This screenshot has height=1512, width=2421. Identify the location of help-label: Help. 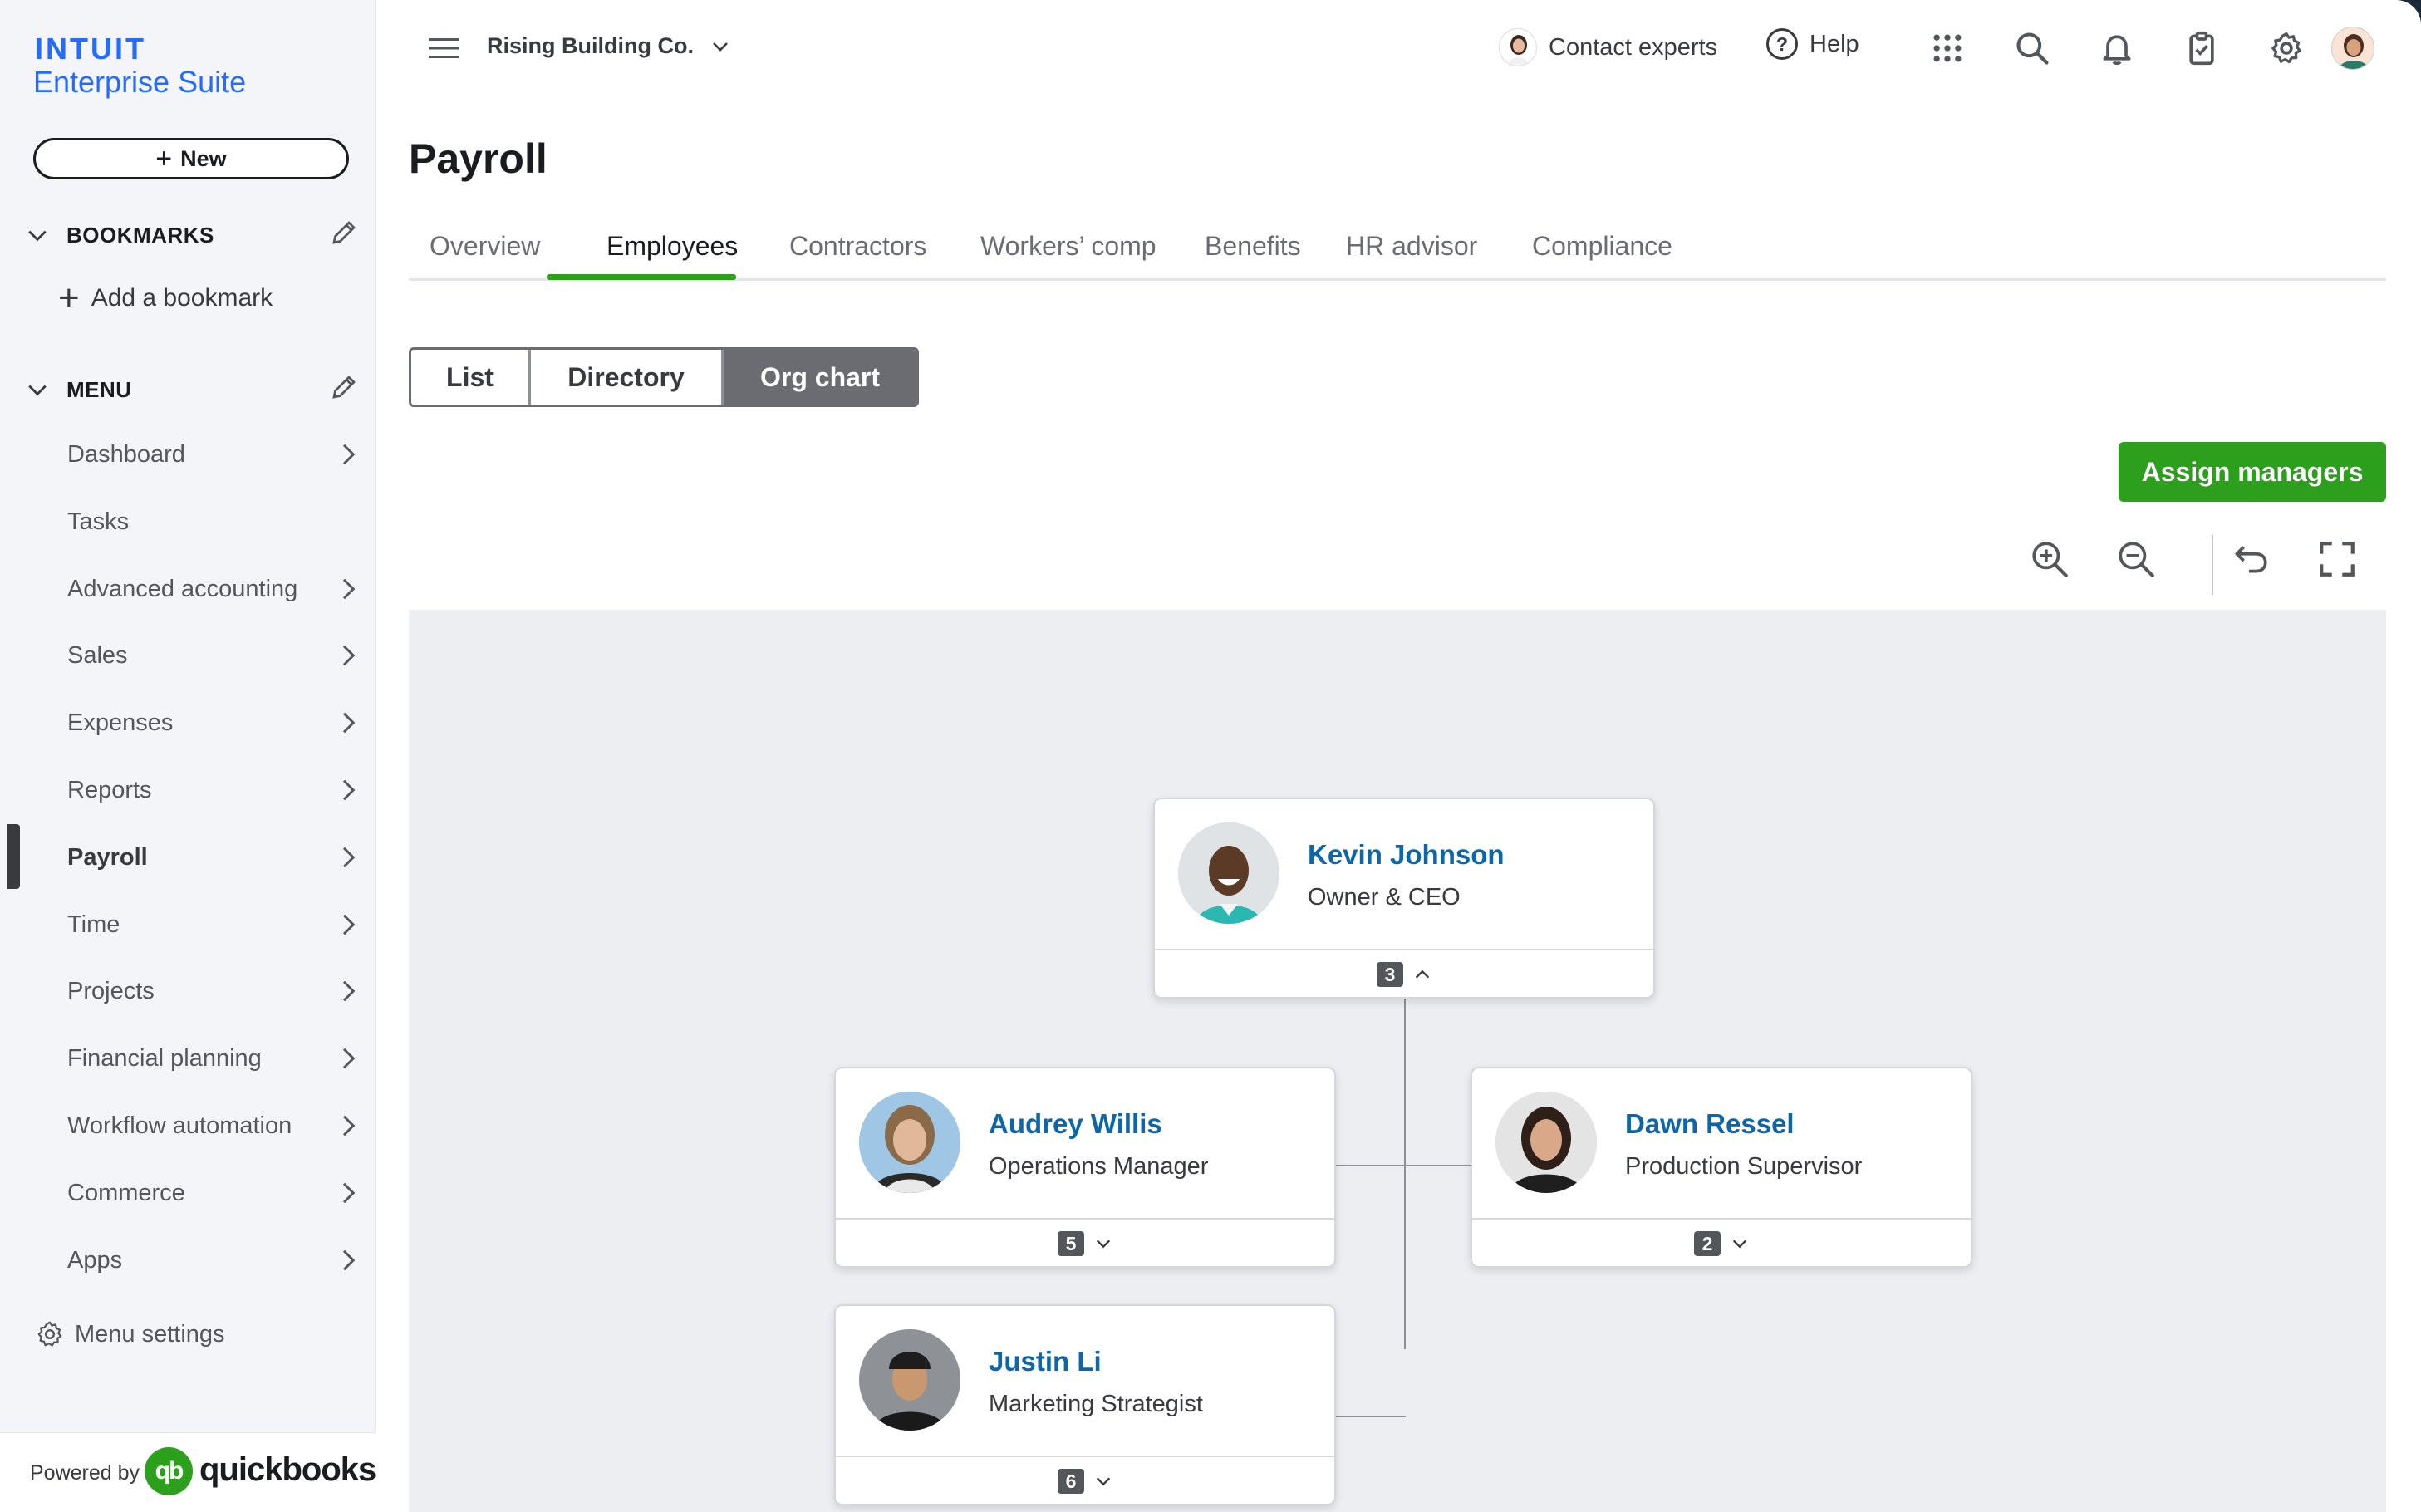
(1834, 44).